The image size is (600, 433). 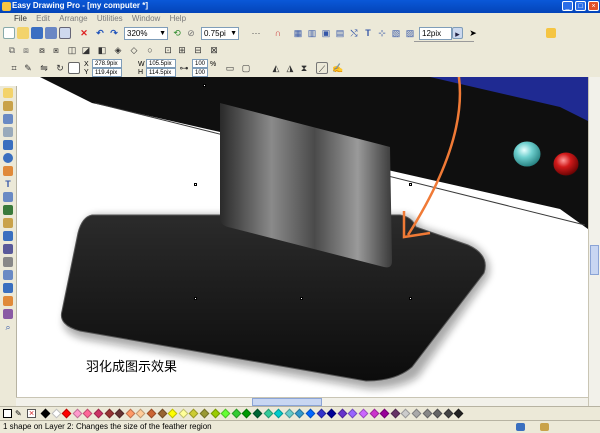 I want to click on menu-help: Help, so click(x=178, y=19).